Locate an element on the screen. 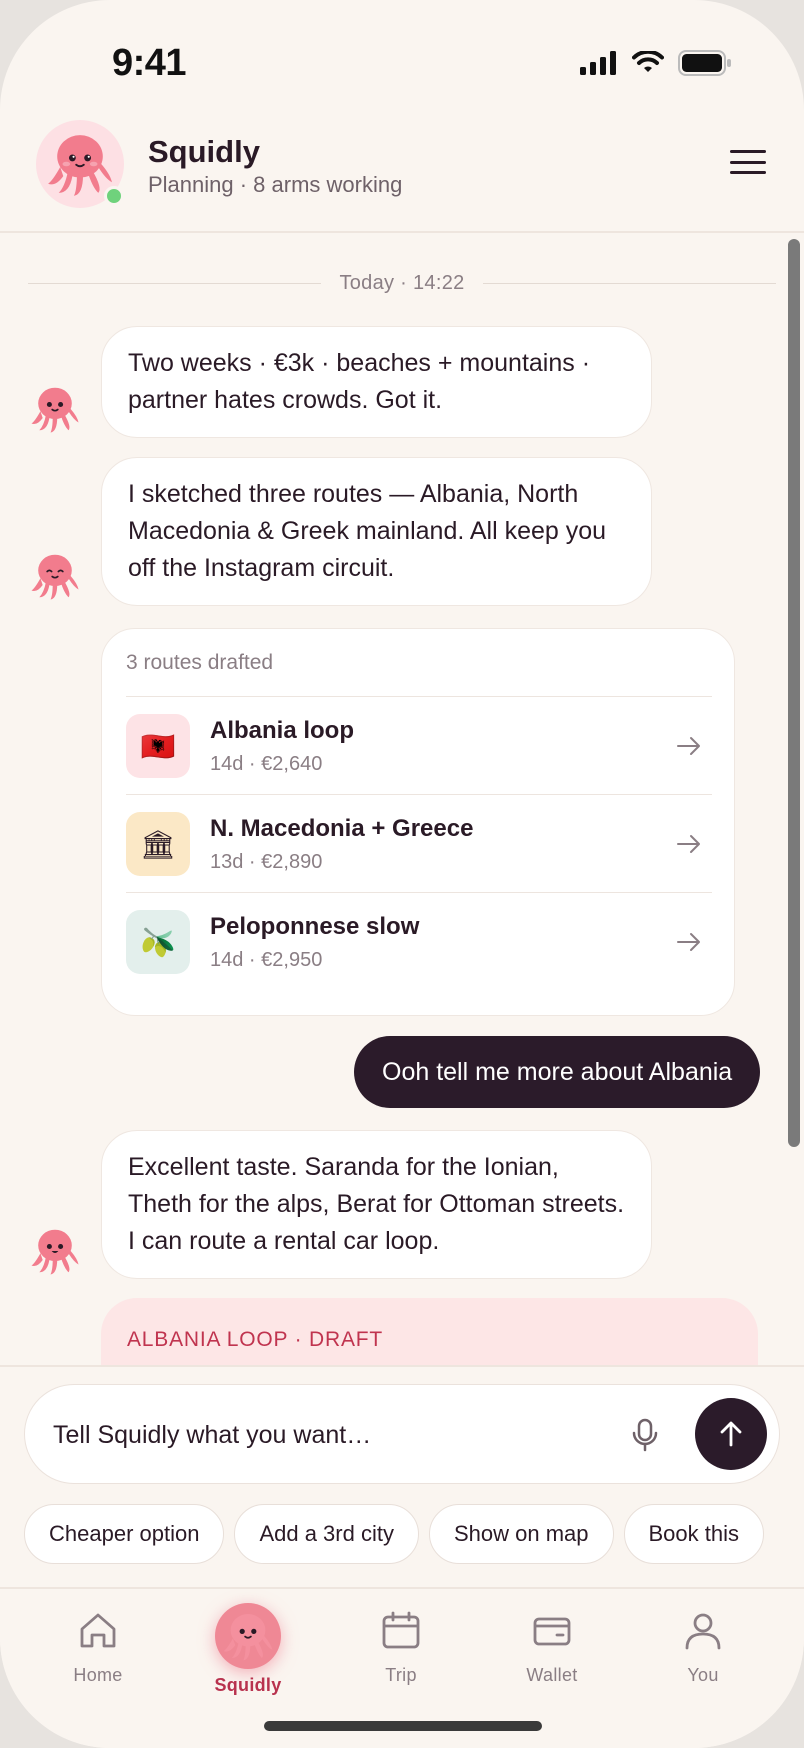 This screenshot has width=804, height=1748. chat-header: Squidly Planning · 8 arms working is located at coordinates (402, 171).